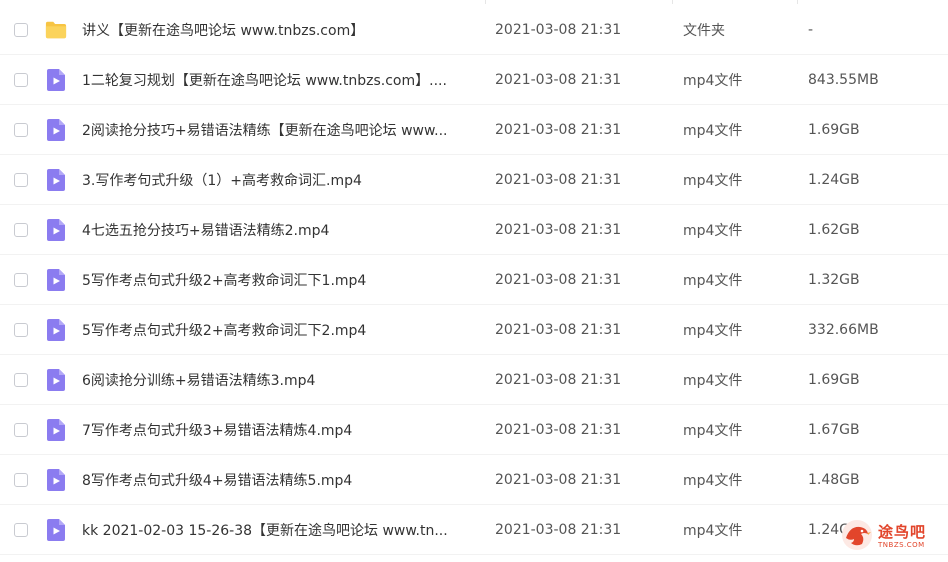 Image resolution: width=948 pixels, height=562 pixels. Describe the element at coordinates (901, 545) in the screenshot. I see `watermark-domain: TNBZS.COM` at that location.